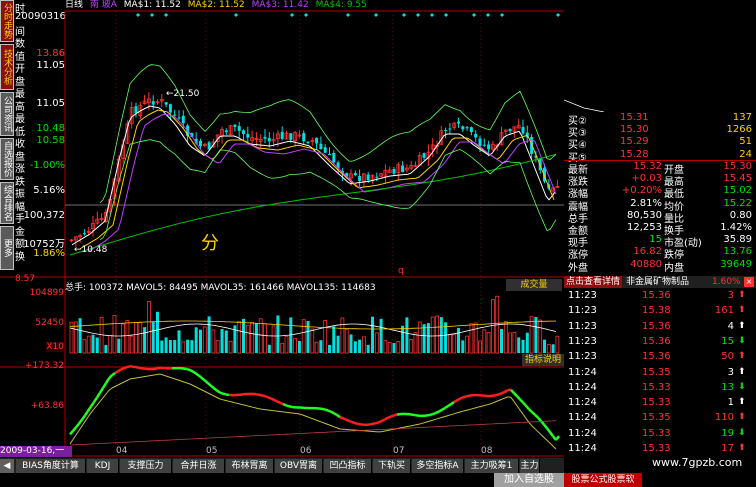 This screenshot has width=756, height=487. Describe the element at coordinates (737, 191) in the screenshot. I see `stat-value: 15.02` at that location.